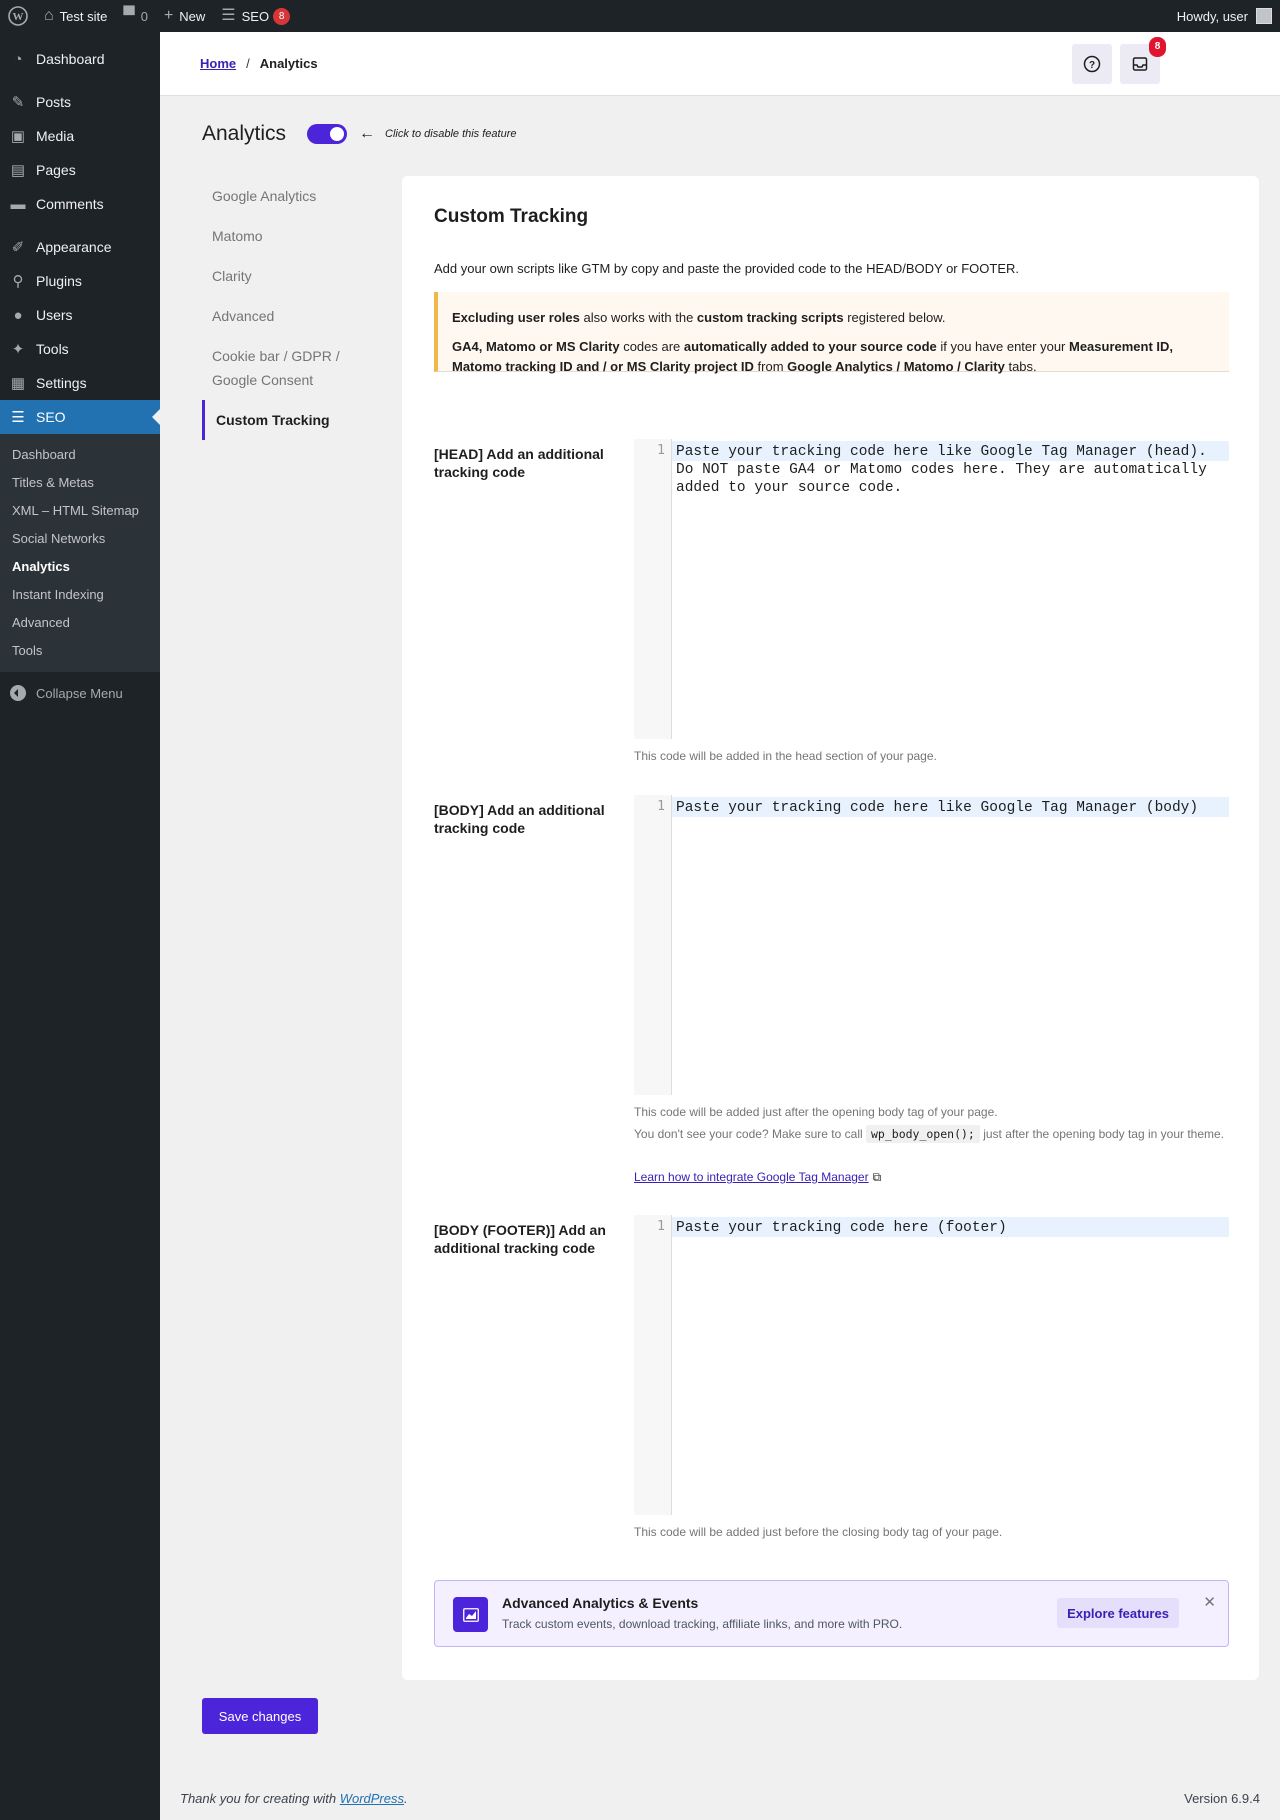  I want to click on comments-count: 0, so click(144, 16).